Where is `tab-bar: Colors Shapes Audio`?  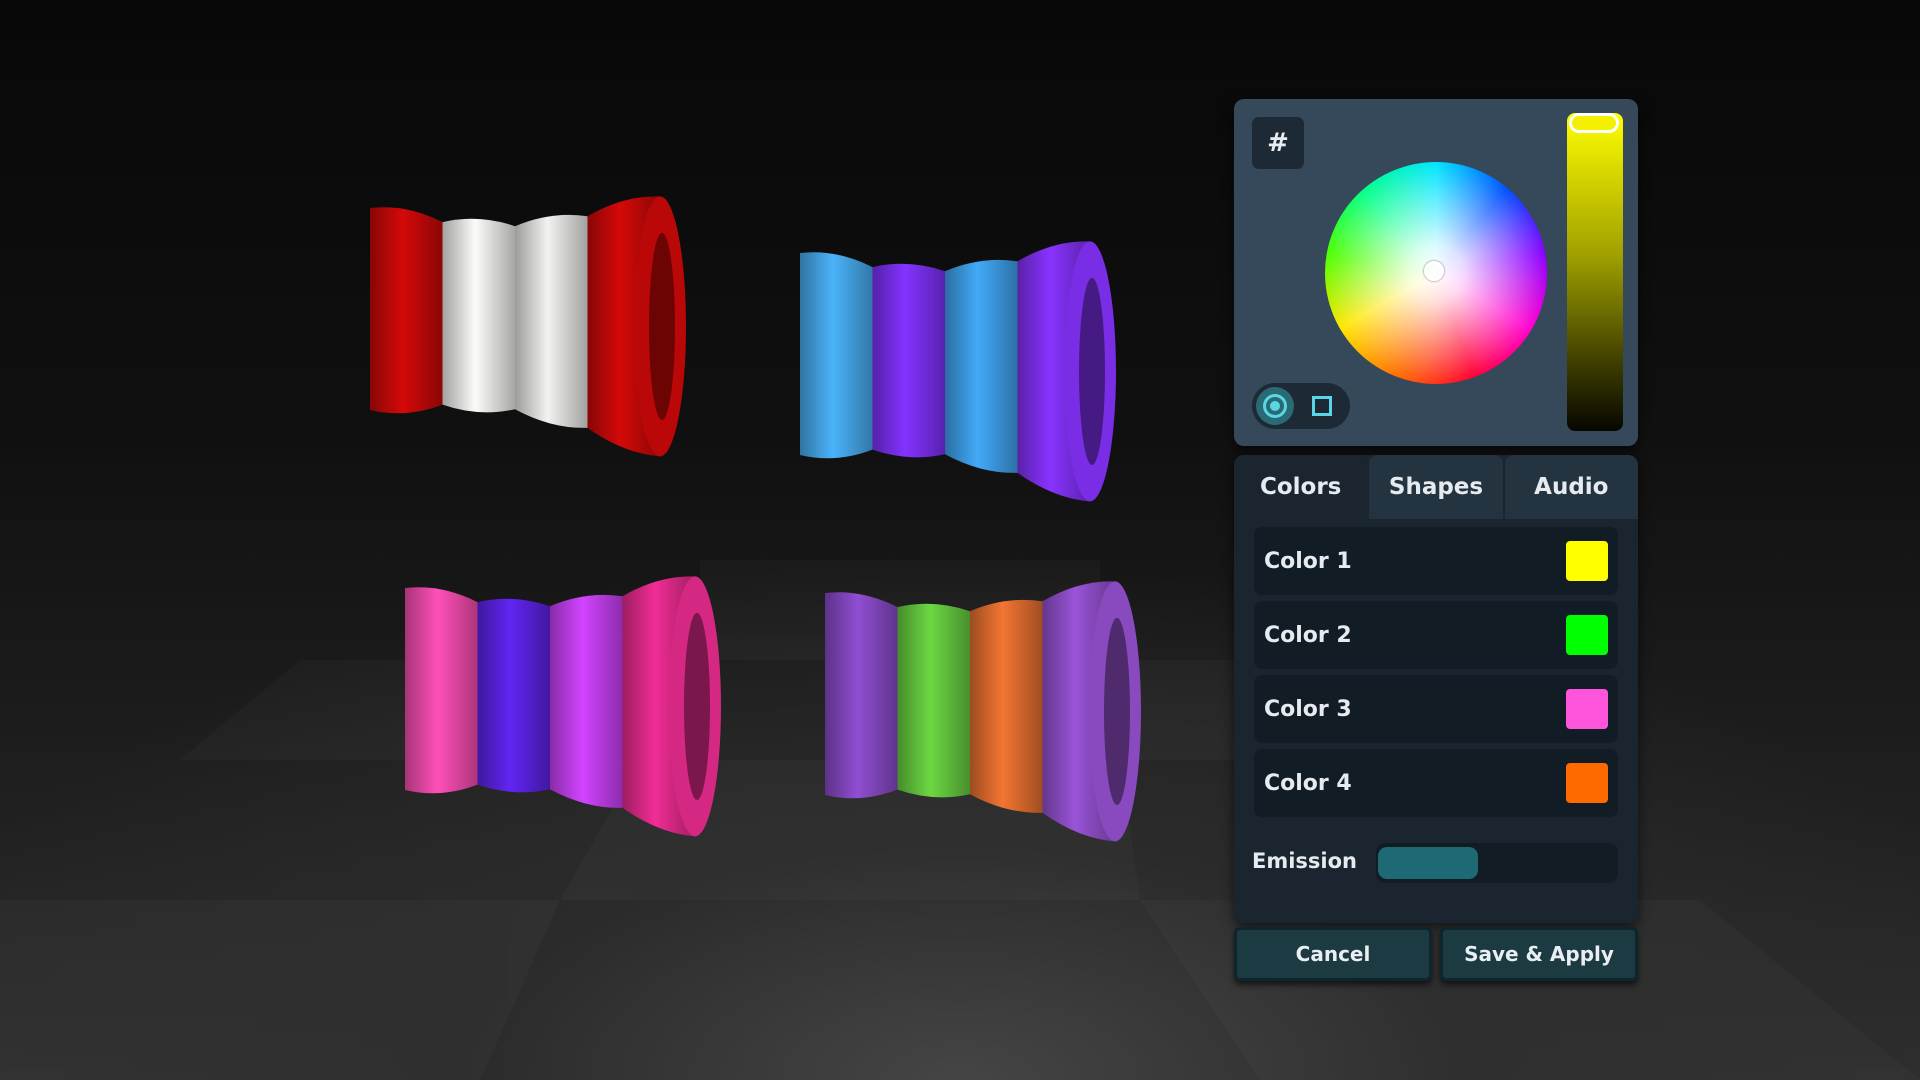 tab-bar: Colors Shapes Audio is located at coordinates (1436, 487).